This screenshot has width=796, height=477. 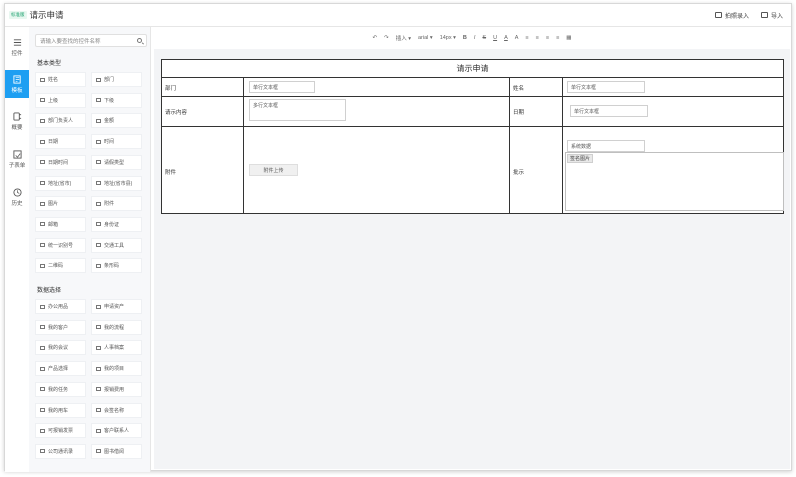 I want to click on align-right-icon: ≡, so click(x=547, y=38).